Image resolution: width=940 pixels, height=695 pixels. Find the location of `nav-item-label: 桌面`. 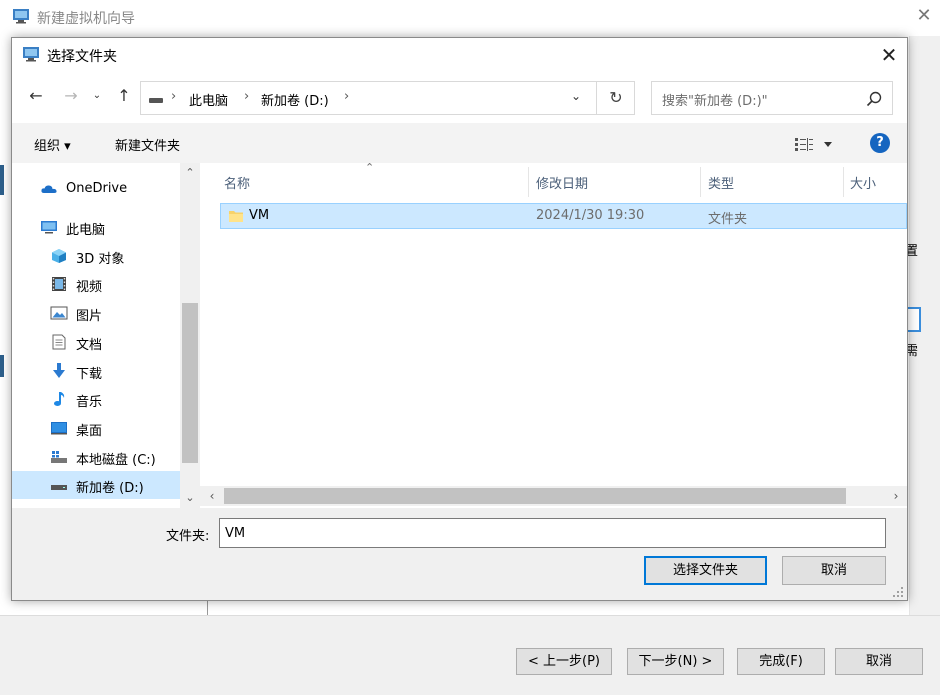

nav-item-label: 桌面 is located at coordinates (89, 431).